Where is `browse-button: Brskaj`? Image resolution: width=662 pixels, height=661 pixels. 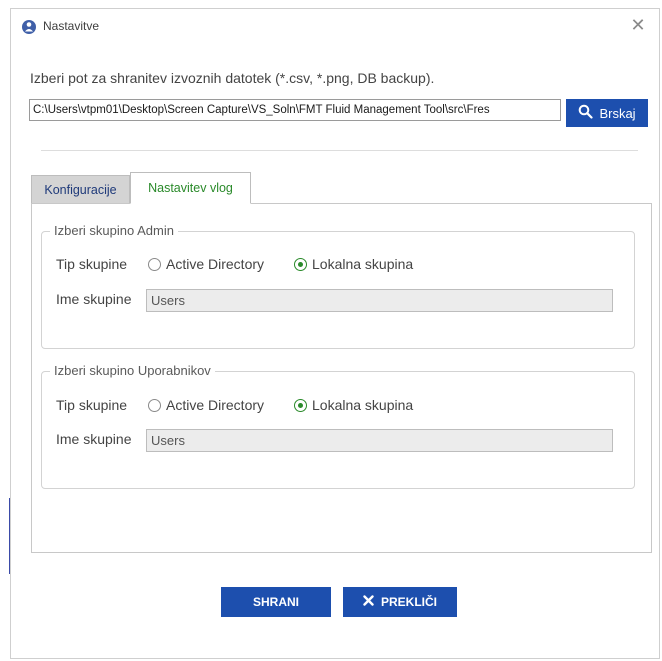 browse-button: Brskaj is located at coordinates (607, 113).